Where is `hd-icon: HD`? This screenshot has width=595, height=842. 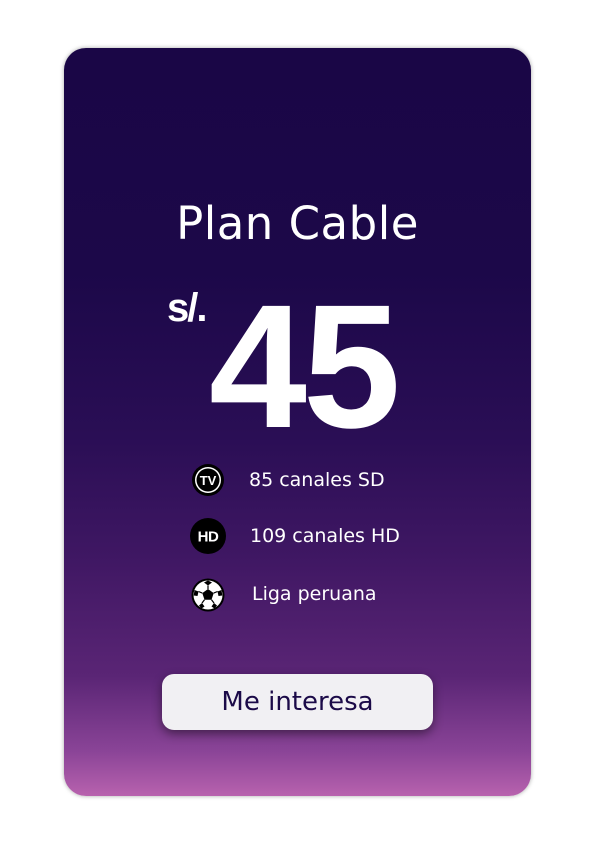
hd-icon: HD is located at coordinates (208, 536).